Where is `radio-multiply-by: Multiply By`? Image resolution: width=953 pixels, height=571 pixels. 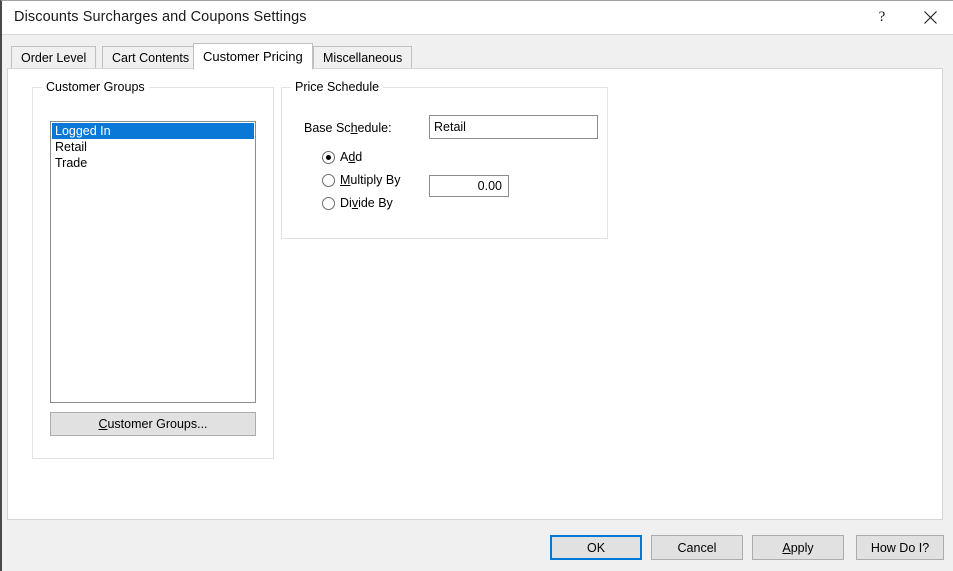
radio-multiply-by: Multiply By is located at coordinates (361, 180).